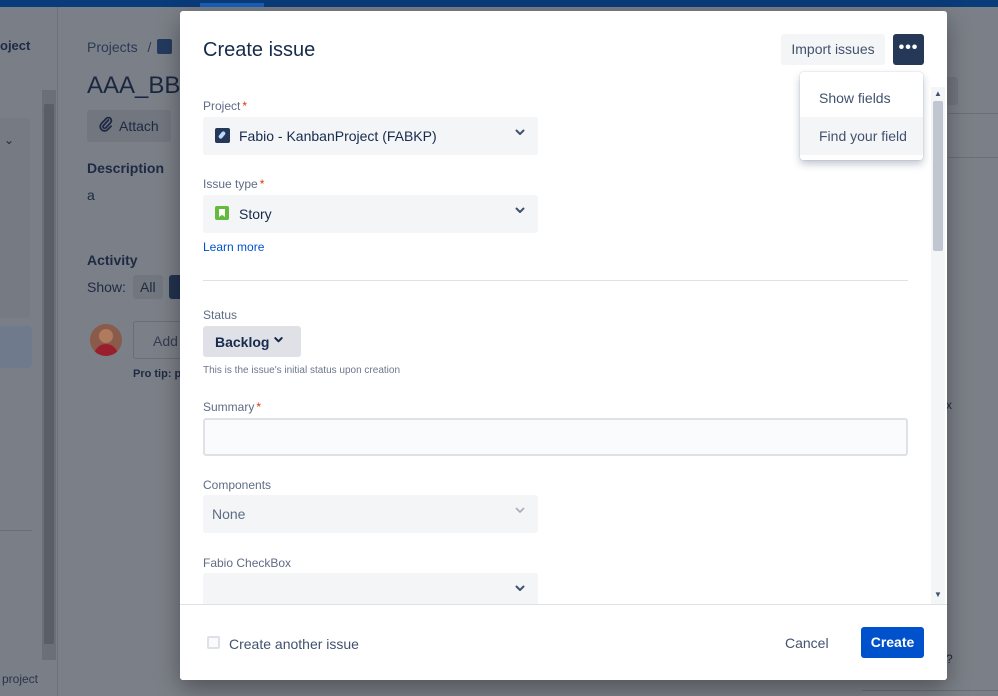 Image resolution: width=998 pixels, height=696 pixels. I want to click on scroll-up-arrow-icon: ▲, so click(938, 93).